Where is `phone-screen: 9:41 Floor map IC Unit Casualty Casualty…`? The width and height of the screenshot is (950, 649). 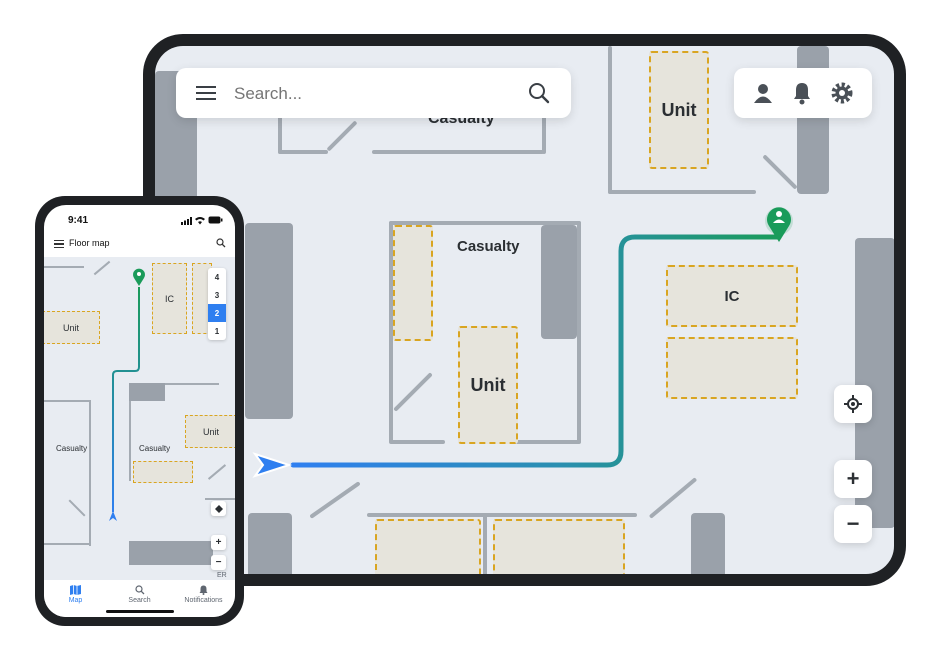 phone-screen: 9:41 Floor map IC Unit Casualty Casualty… is located at coordinates (139, 411).